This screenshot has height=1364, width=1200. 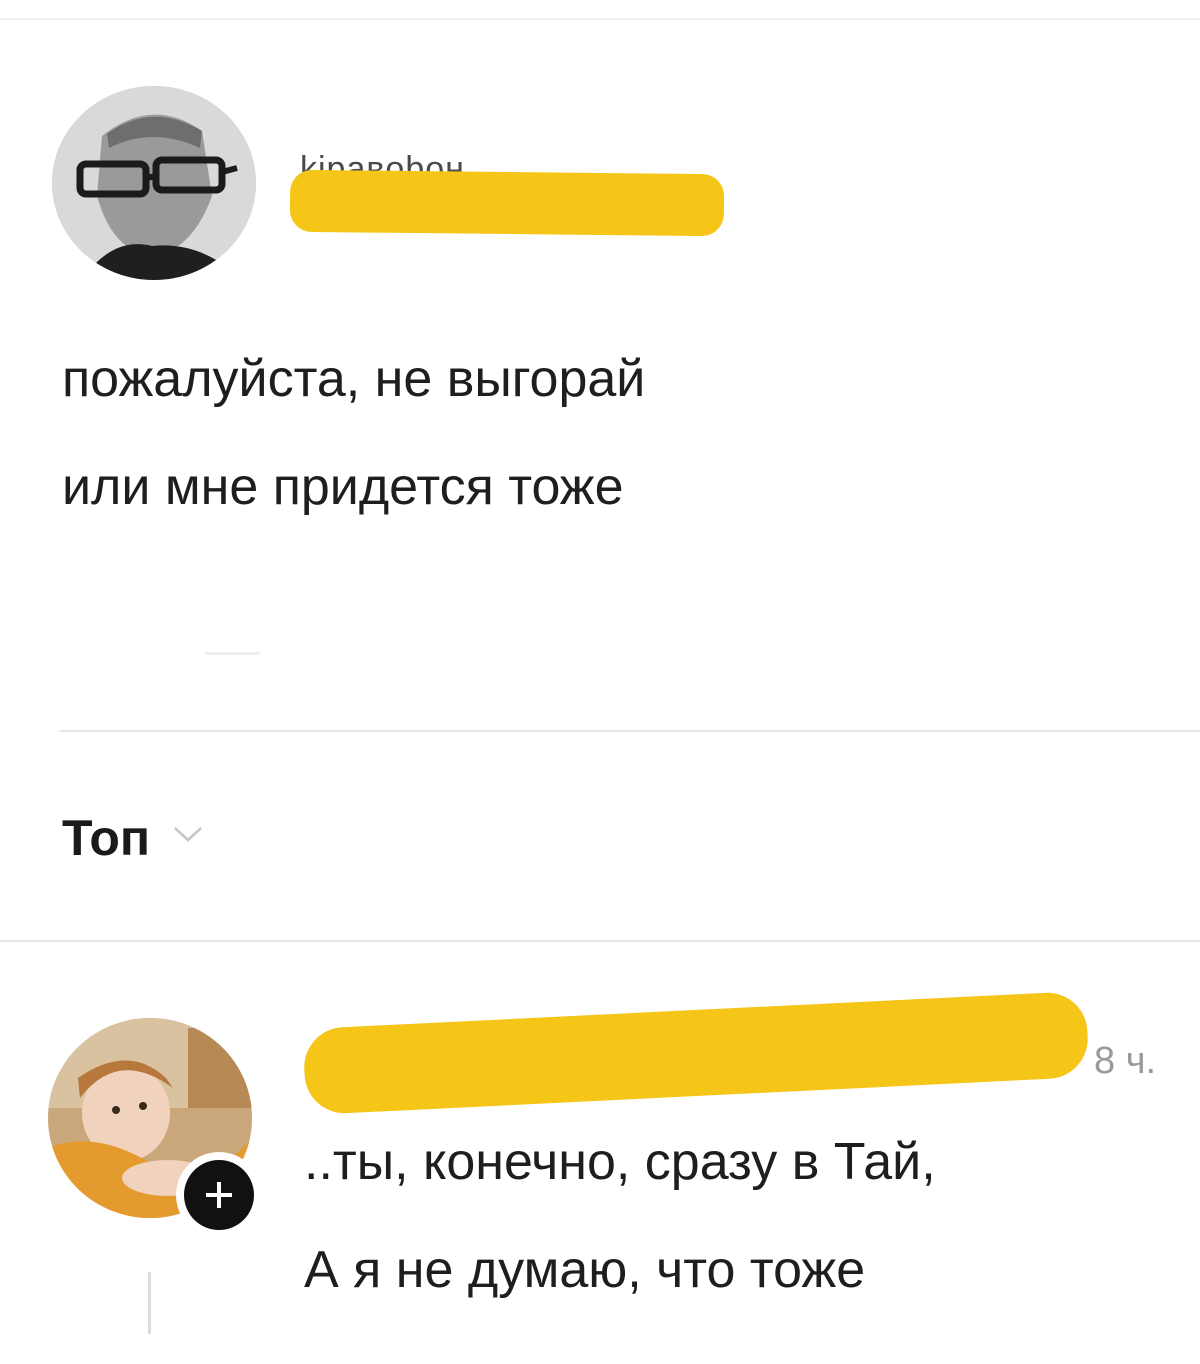 I want to click on post-text-line: или мне придется тоже, so click(x=343, y=487).